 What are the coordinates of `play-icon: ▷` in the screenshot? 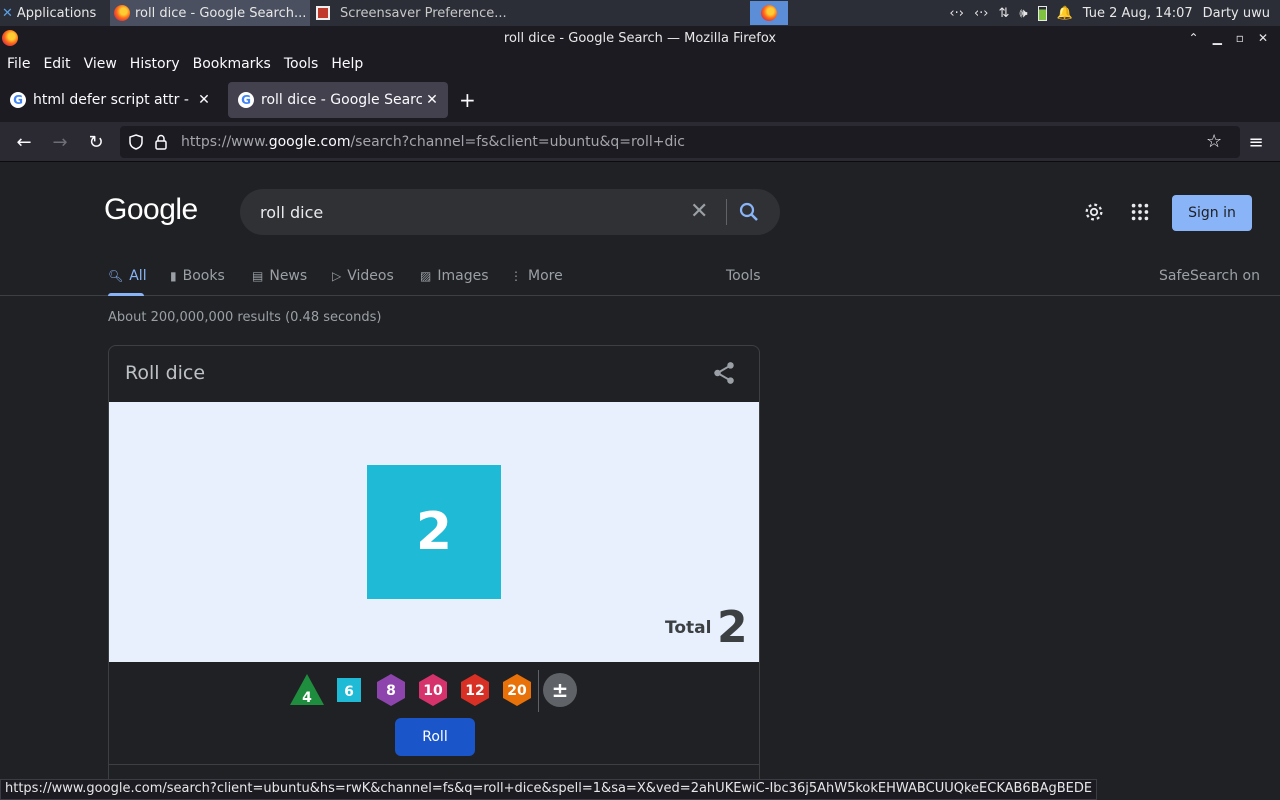 It's located at (337, 276).